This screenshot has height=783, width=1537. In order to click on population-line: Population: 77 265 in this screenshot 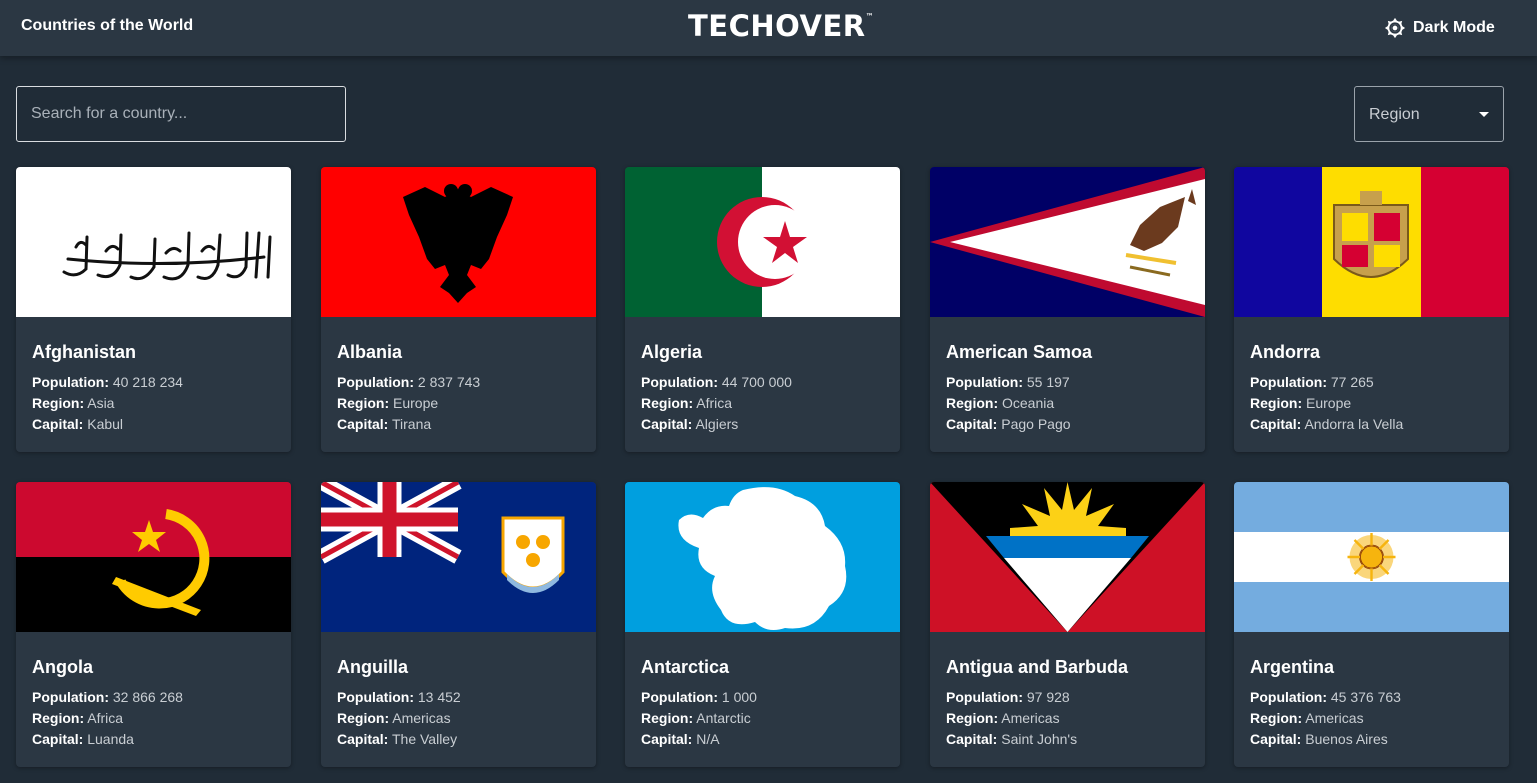, I will do `click(1312, 382)`.